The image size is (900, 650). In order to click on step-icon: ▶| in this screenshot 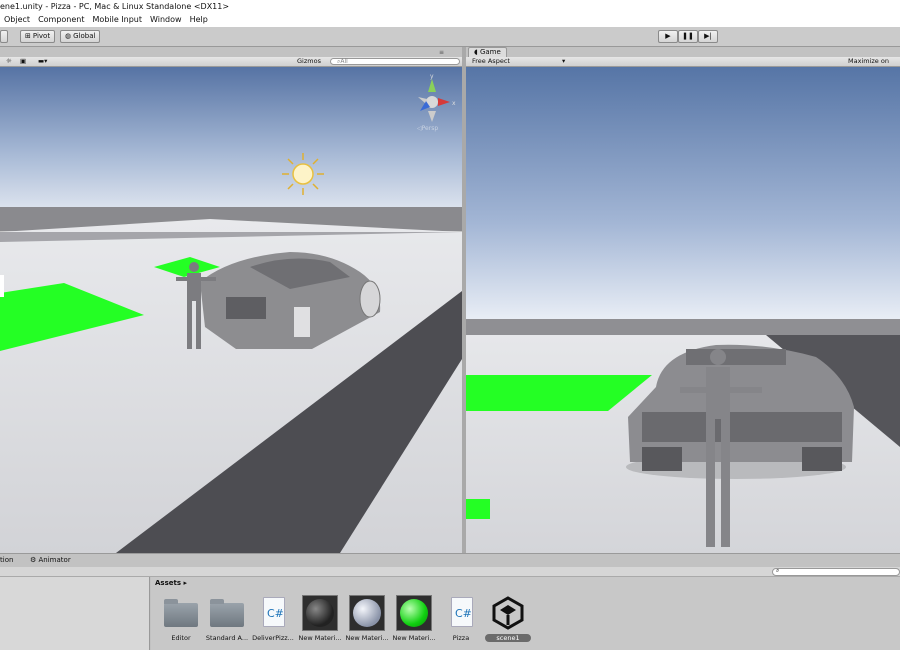, I will do `click(708, 36)`.